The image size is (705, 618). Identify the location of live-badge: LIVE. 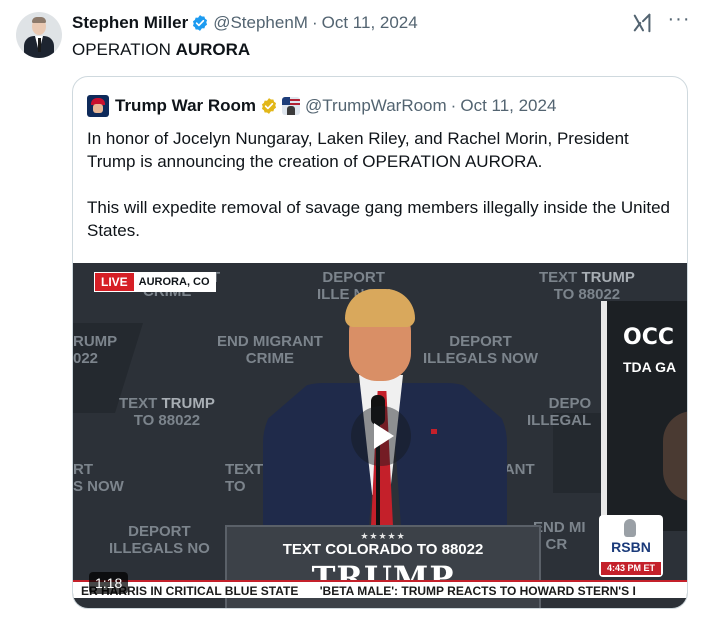
(114, 282).